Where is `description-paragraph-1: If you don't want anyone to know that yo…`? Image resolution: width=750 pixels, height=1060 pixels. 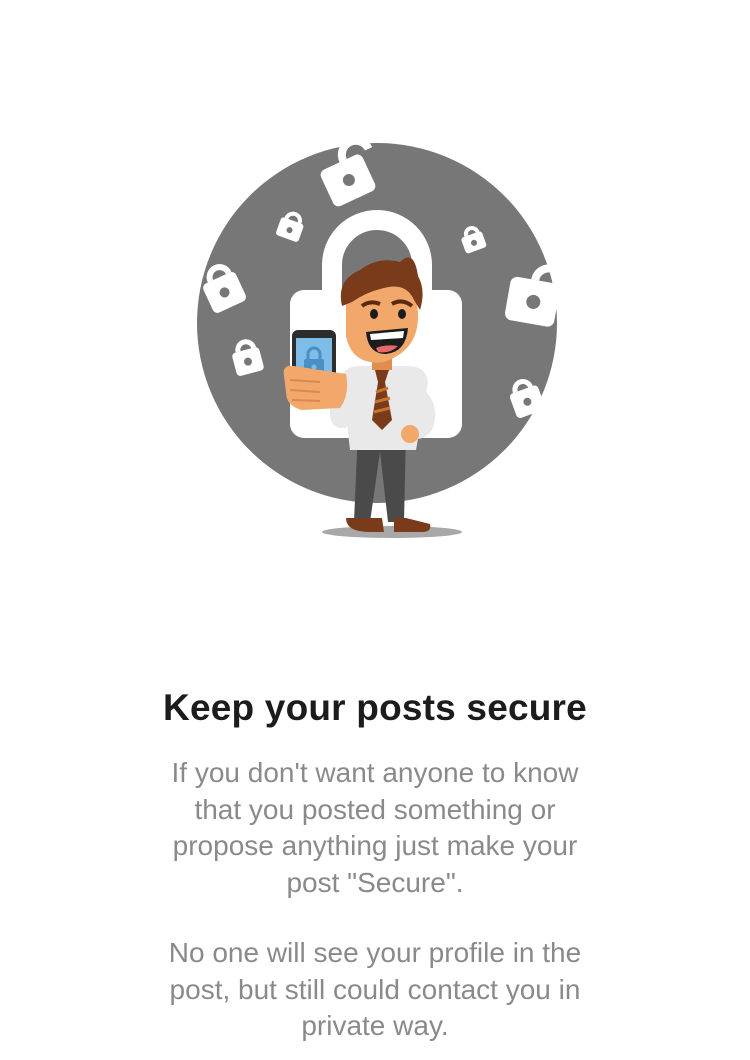 description-paragraph-1: If you don't want anyone to know that yo… is located at coordinates (375, 827).